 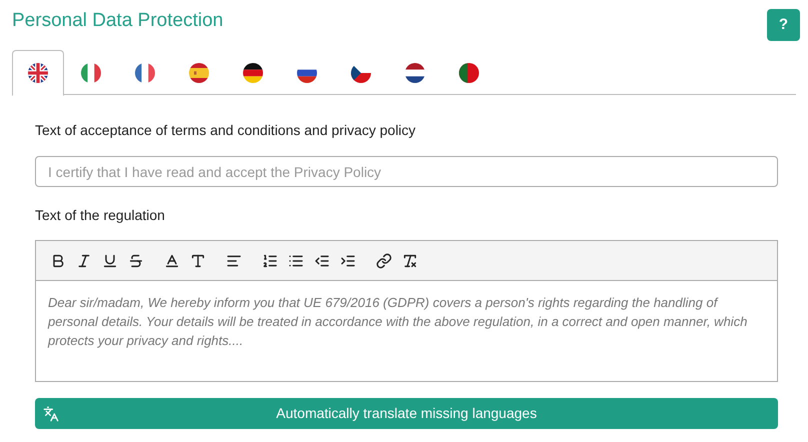 What do you see at coordinates (348, 260) in the screenshot?
I see `indent-icon` at bounding box center [348, 260].